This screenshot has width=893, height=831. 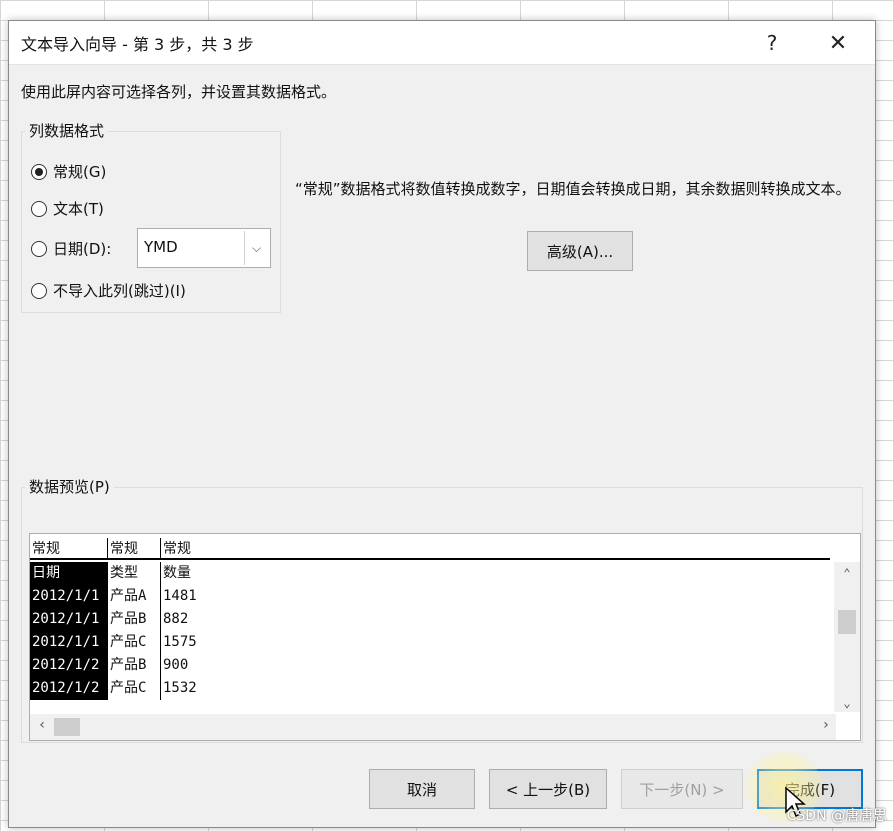 What do you see at coordinates (847, 703) in the screenshot?
I see `scroll-down-icon: ⌄` at bounding box center [847, 703].